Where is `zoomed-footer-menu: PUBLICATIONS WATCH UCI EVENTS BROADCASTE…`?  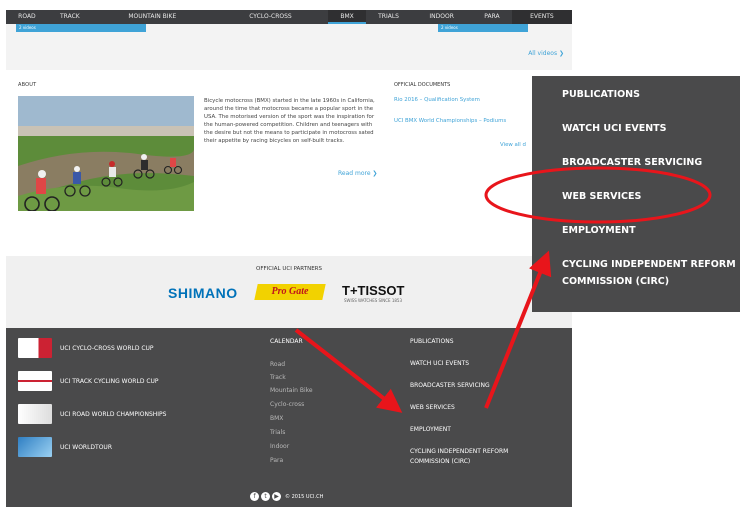
zoomed-footer-menu: PUBLICATIONS WATCH UCI EVENTS BROADCASTE… is located at coordinates (636, 194).